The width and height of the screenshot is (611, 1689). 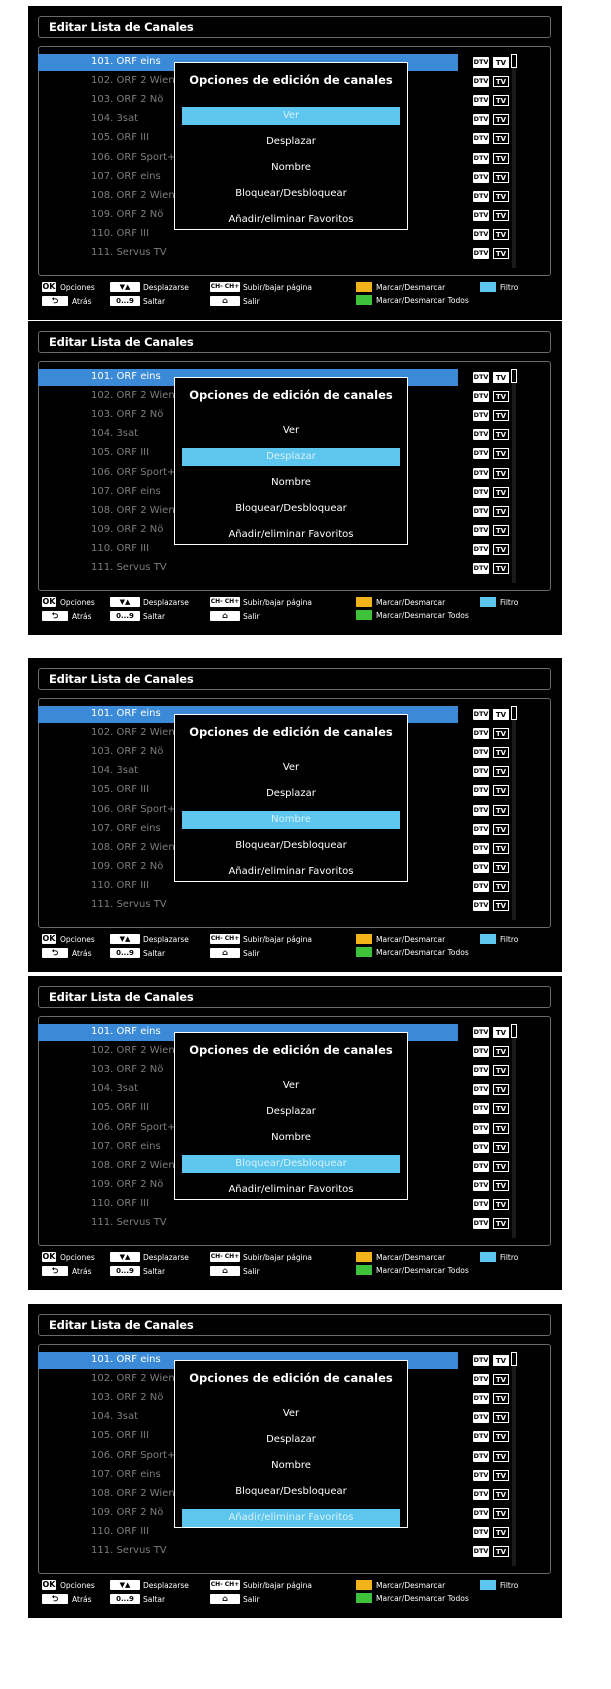 I want to click on mark-all-label: Marcar/Desmarcar Todos, so click(x=422, y=300).